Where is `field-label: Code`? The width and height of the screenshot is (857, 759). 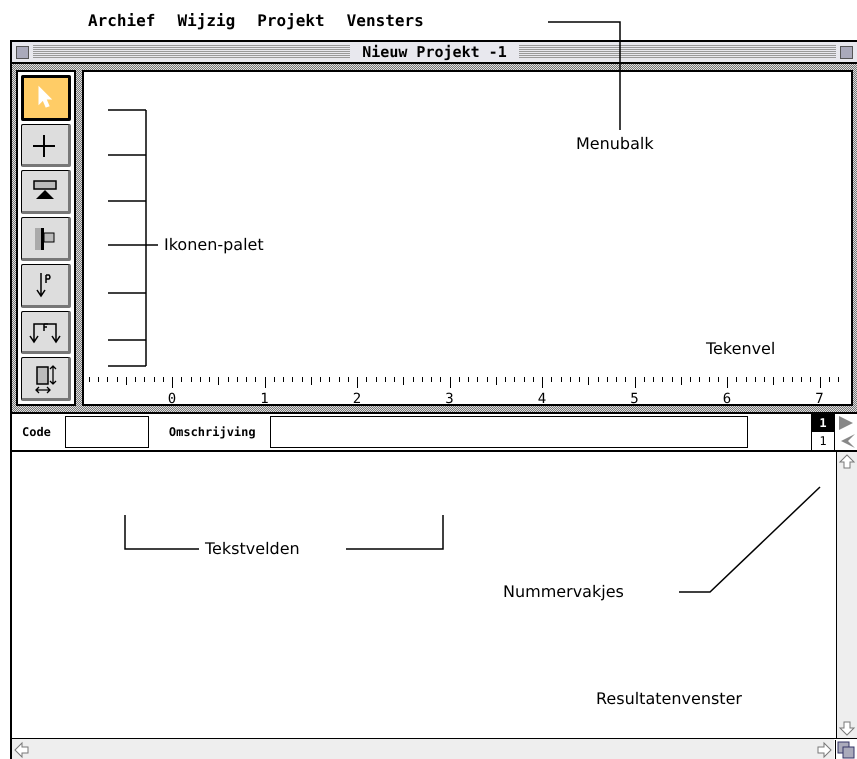
field-label: Code is located at coordinates (36, 432).